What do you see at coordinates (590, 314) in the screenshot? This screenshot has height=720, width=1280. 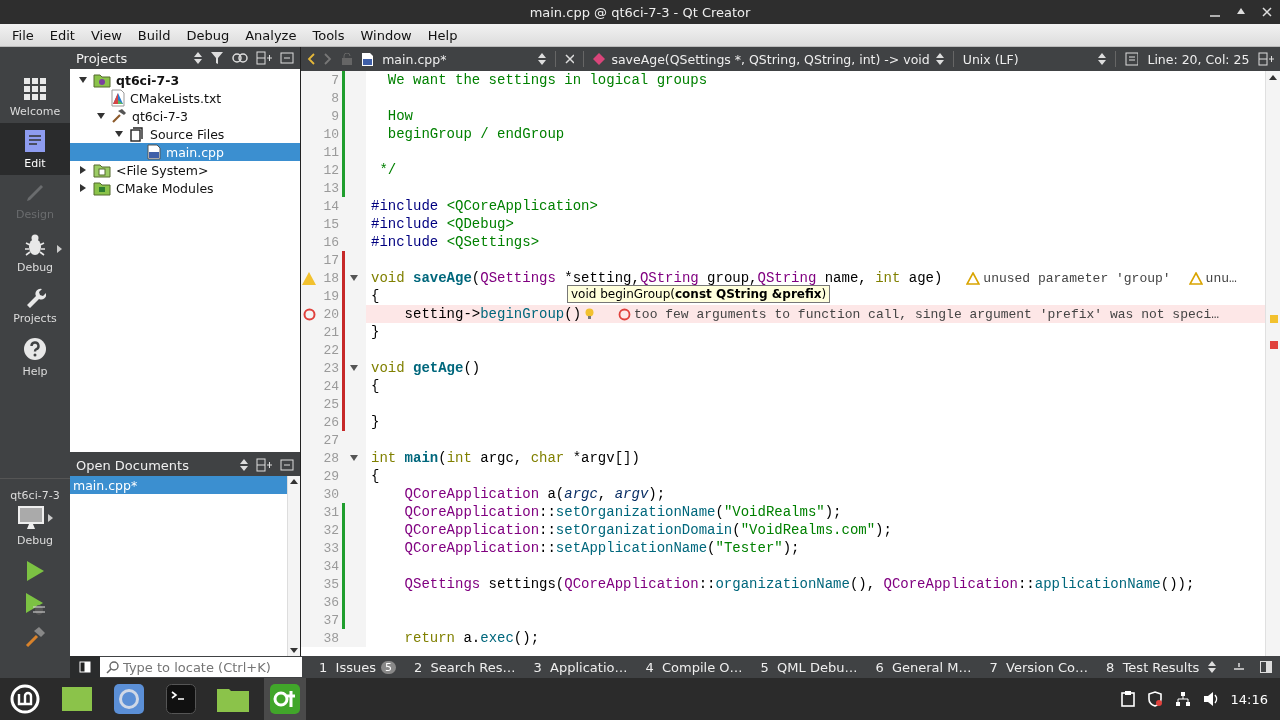 I see `lightbulb-icon` at bounding box center [590, 314].